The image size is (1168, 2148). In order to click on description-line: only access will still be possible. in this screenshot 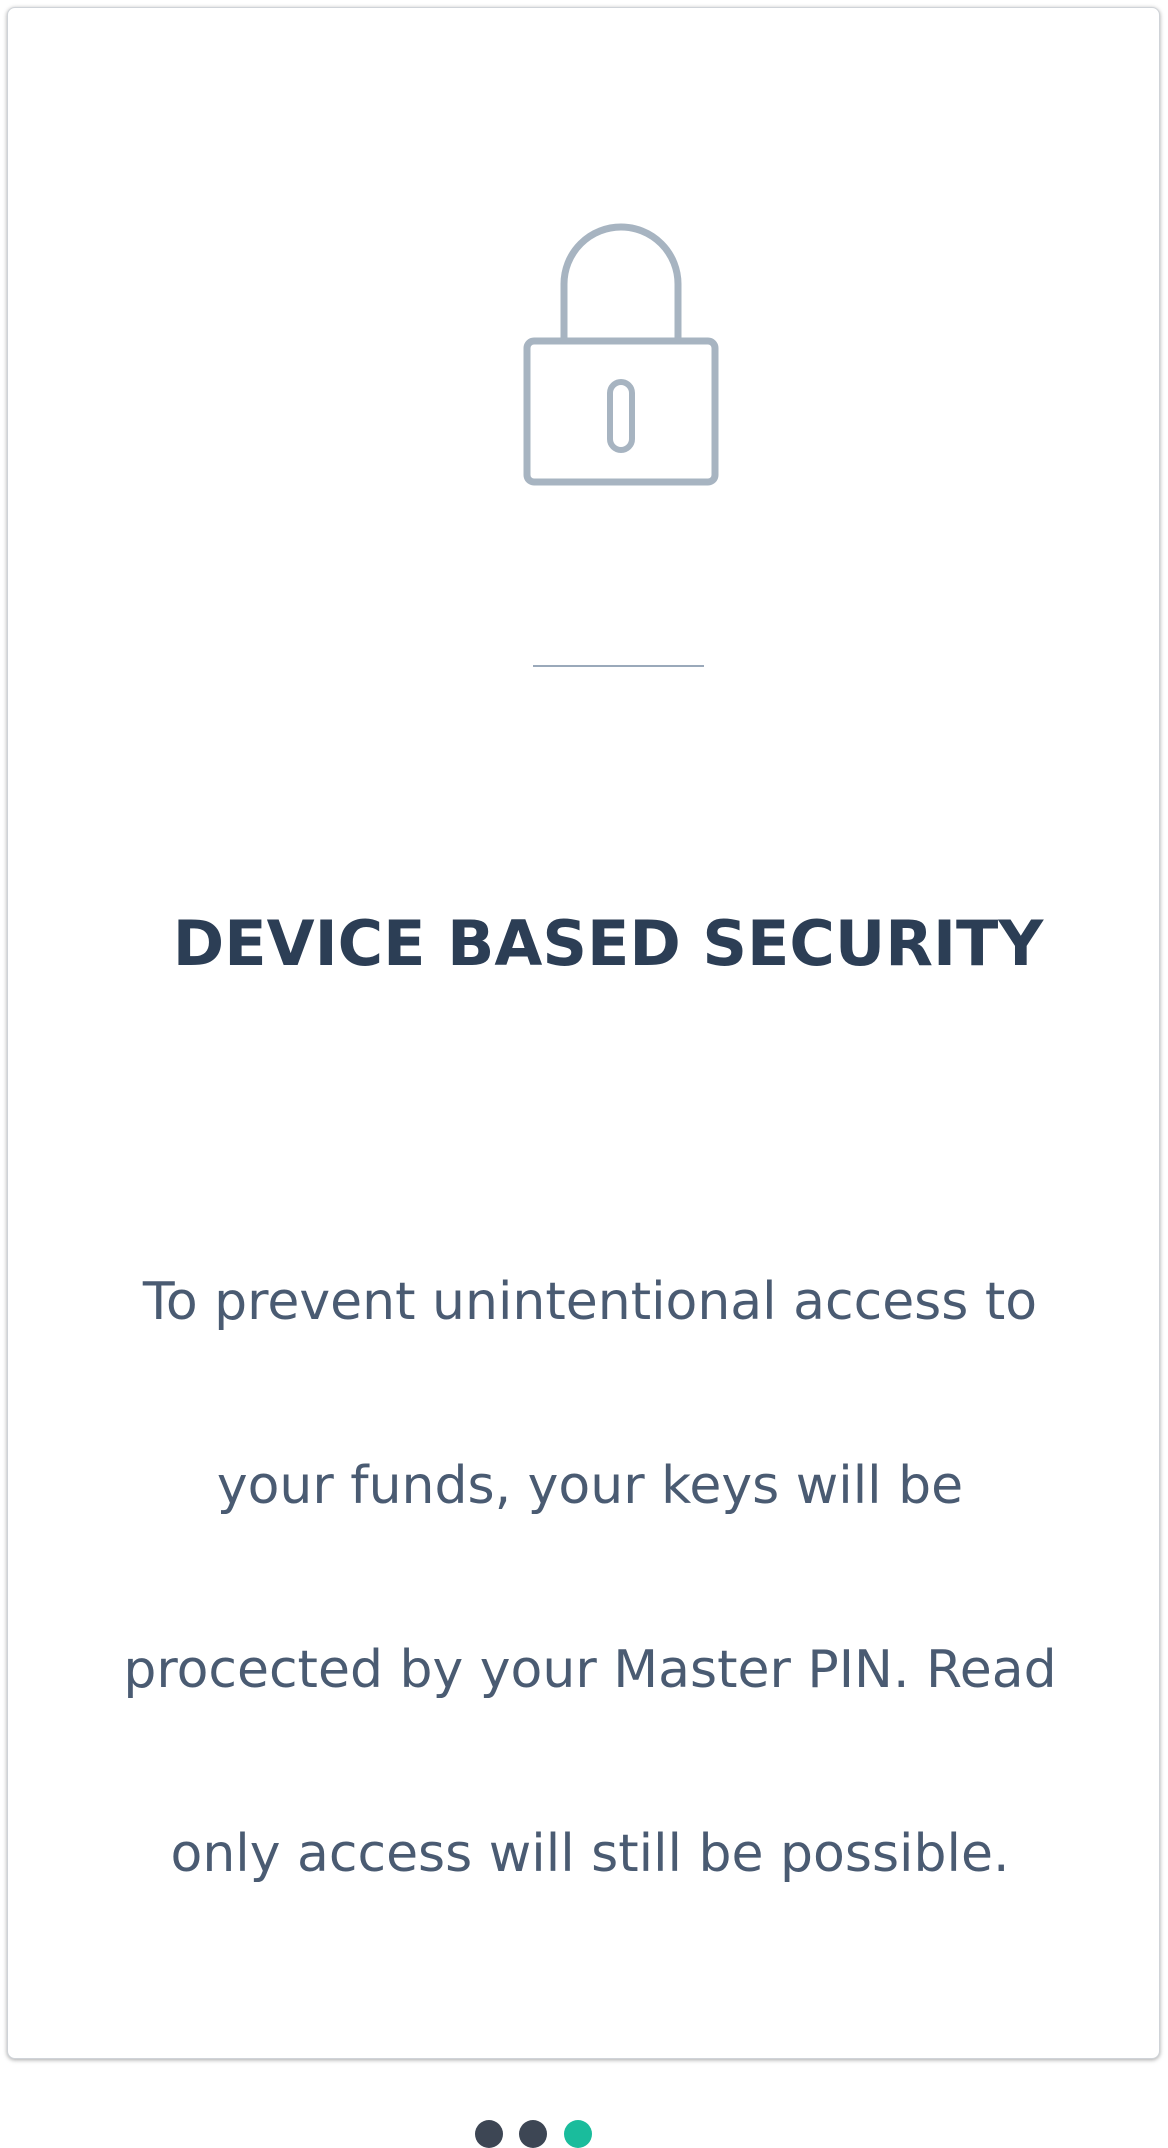, I will do `click(590, 1854)`.